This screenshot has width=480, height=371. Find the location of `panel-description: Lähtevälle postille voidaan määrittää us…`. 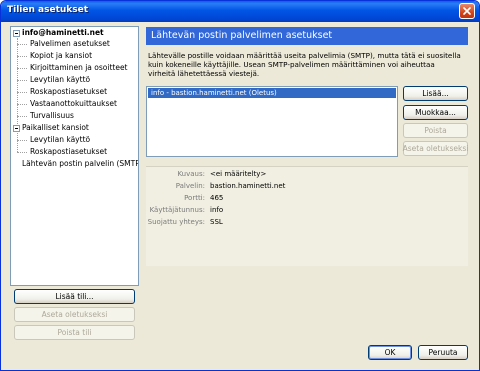

panel-description: Lähtevälle postille voidaan määrittää us… is located at coordinates (304, 64).